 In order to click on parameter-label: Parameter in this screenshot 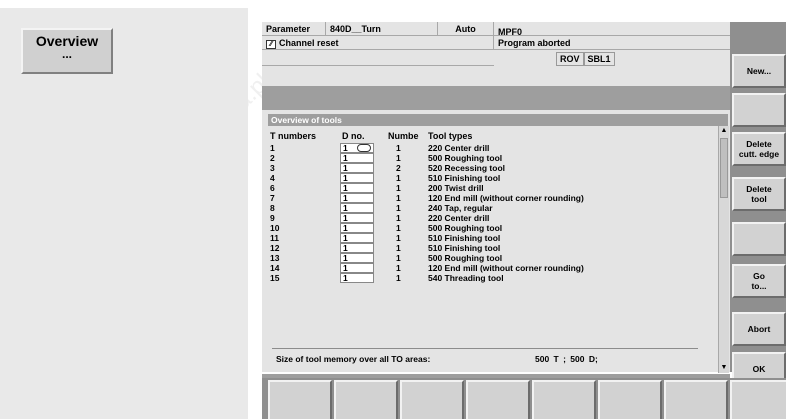, I will do `click(294, 29)`.